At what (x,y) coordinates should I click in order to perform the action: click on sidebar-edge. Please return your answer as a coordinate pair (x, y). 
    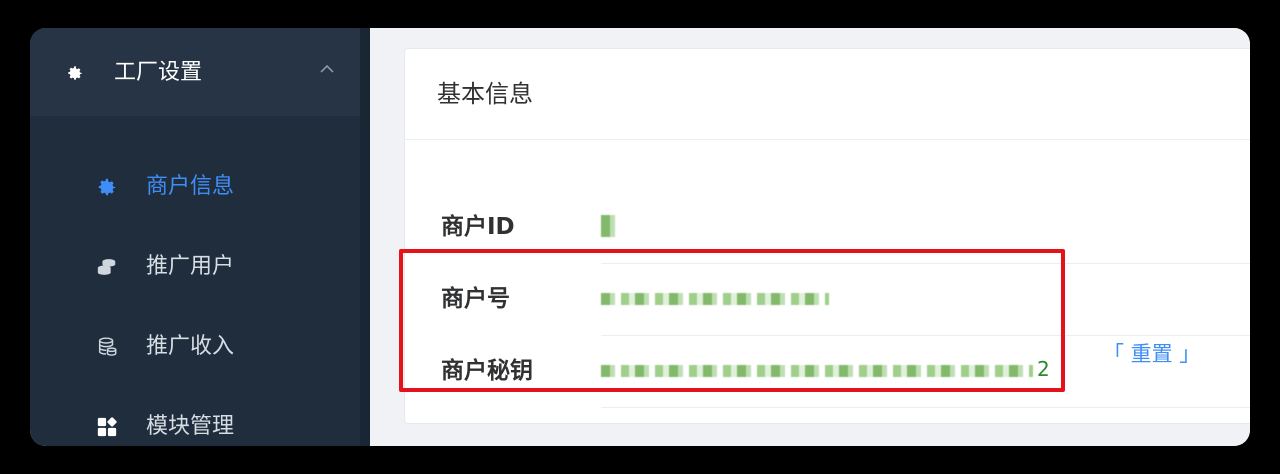
    Looking at the image, I should click on (365, 237).